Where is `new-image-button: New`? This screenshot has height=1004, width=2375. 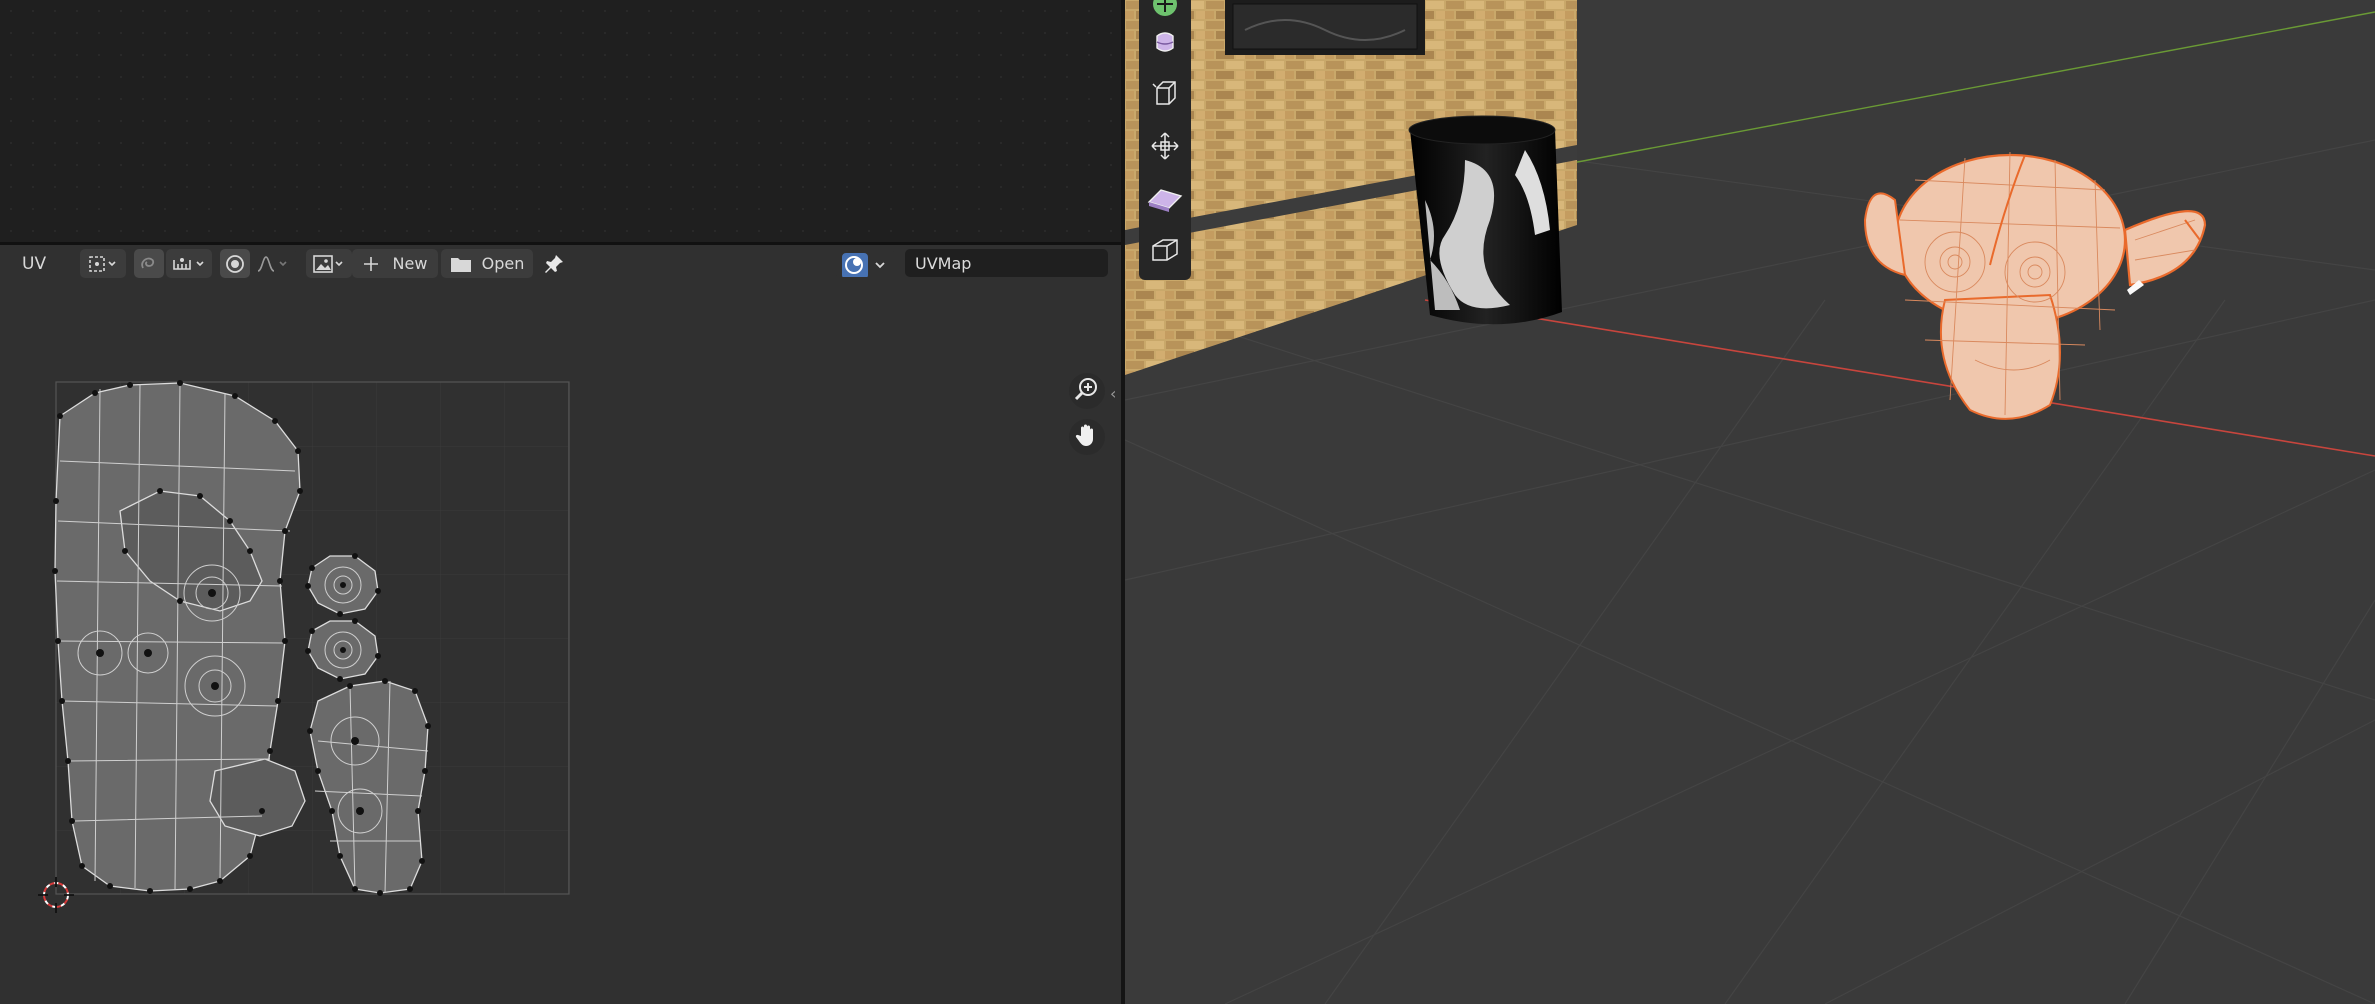
new-image-button: New is located at coordinates (395, 263).